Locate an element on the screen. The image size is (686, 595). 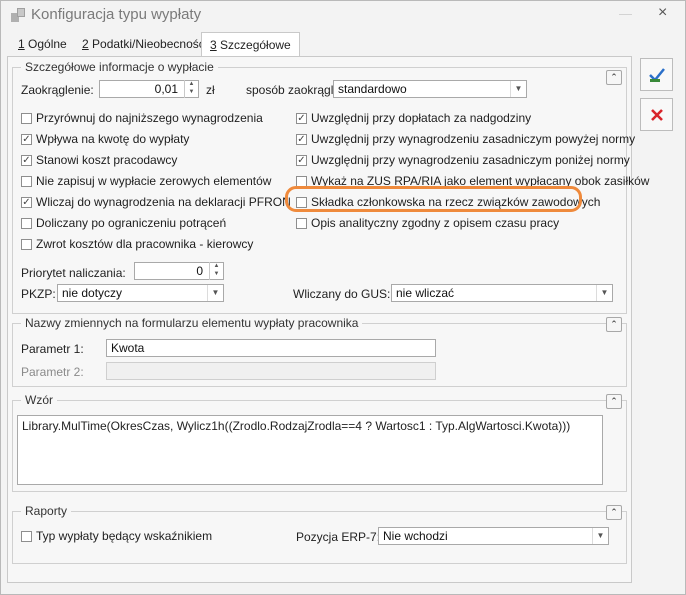
check-employer-cost: ✓ Stanowi koszt pracodawcy is located at coordinates (99, 160).